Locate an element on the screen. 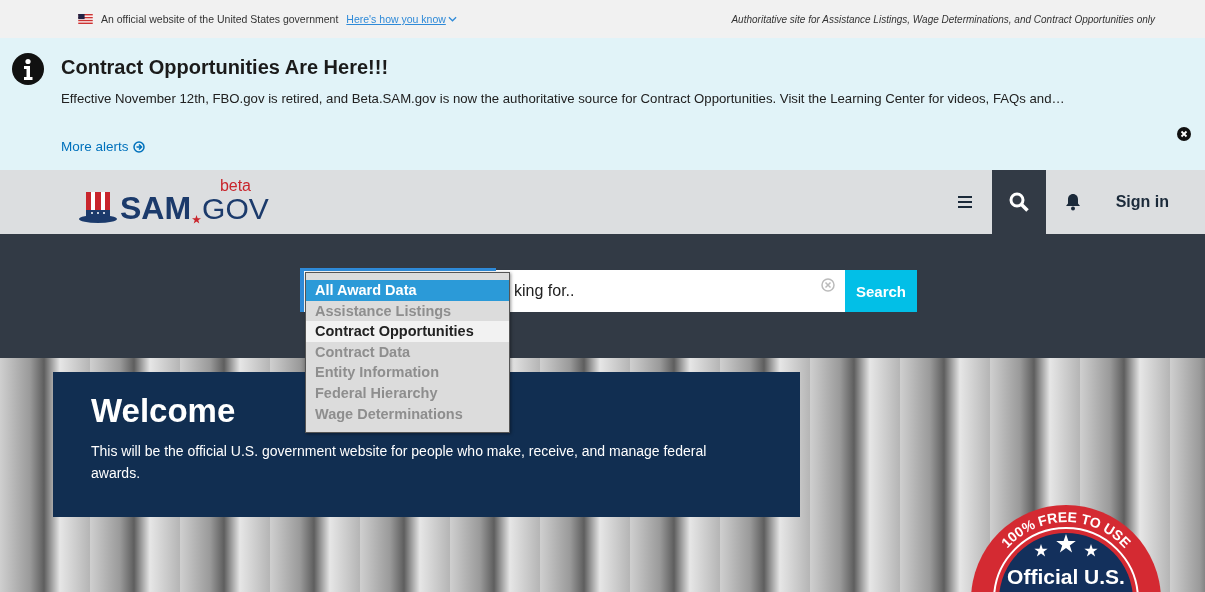  star-icon is located at coordinates (197, 219).